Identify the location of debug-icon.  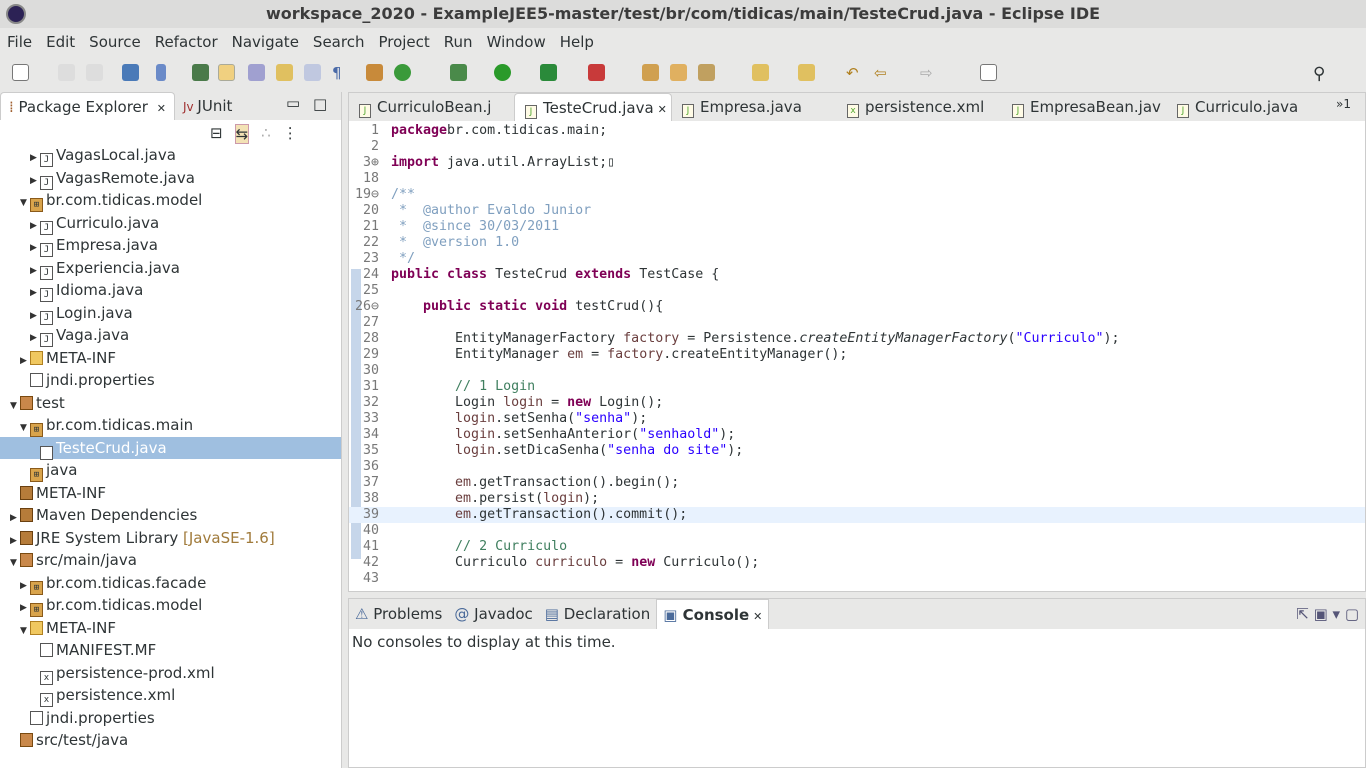
(458, 72).